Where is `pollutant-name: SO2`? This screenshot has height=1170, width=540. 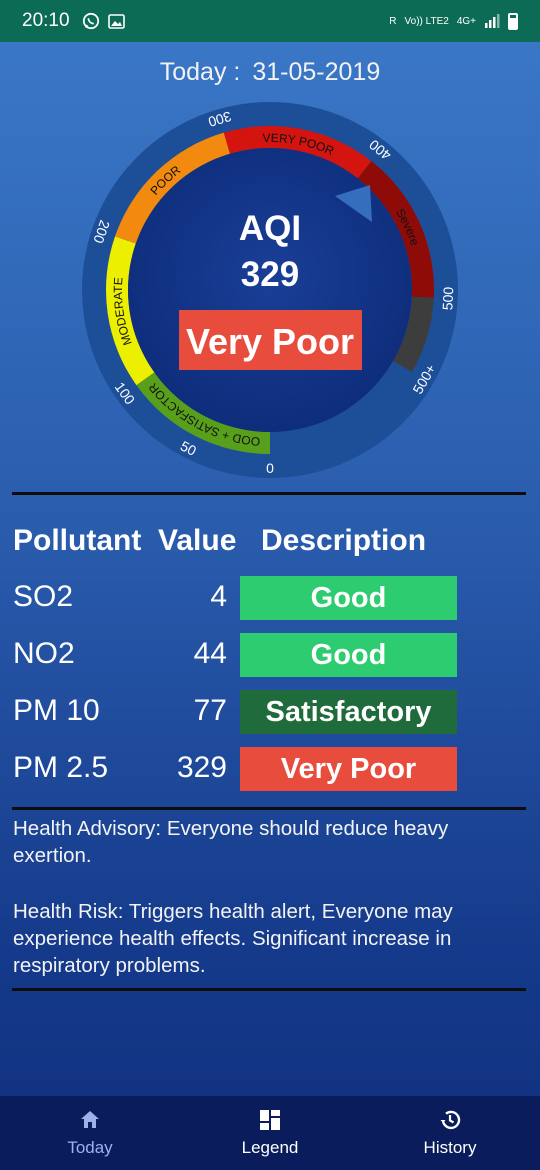
pollutant-name: SO2 is located at coordinates (43, 596).